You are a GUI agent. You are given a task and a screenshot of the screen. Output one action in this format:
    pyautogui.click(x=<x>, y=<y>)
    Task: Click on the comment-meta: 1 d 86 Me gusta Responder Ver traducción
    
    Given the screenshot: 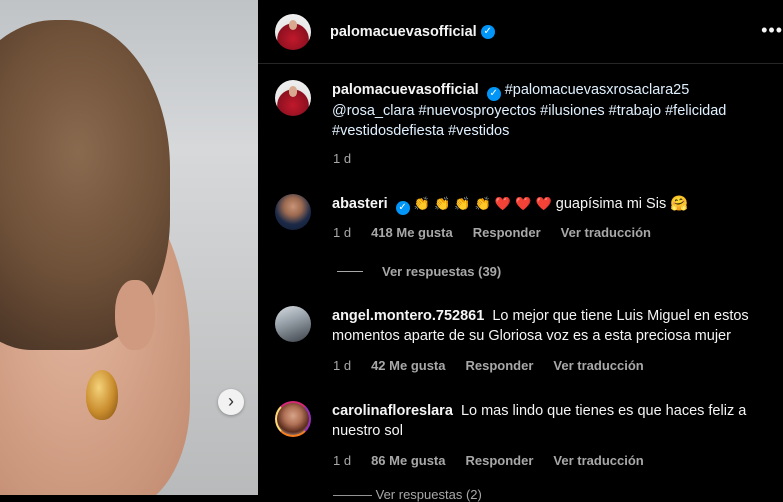 What is the action you would take?
    pyautogui.click(x=498, y=460)
    